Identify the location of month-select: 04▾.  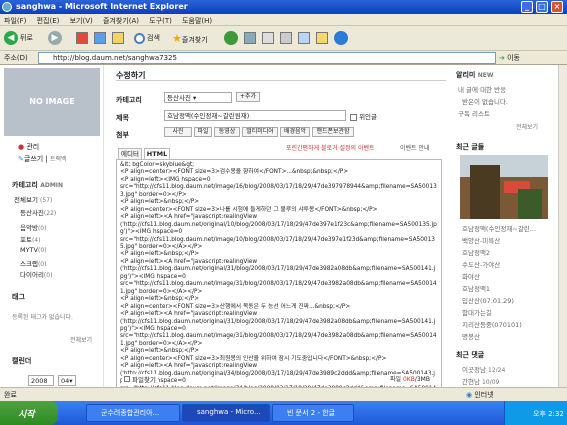
(67, 380).